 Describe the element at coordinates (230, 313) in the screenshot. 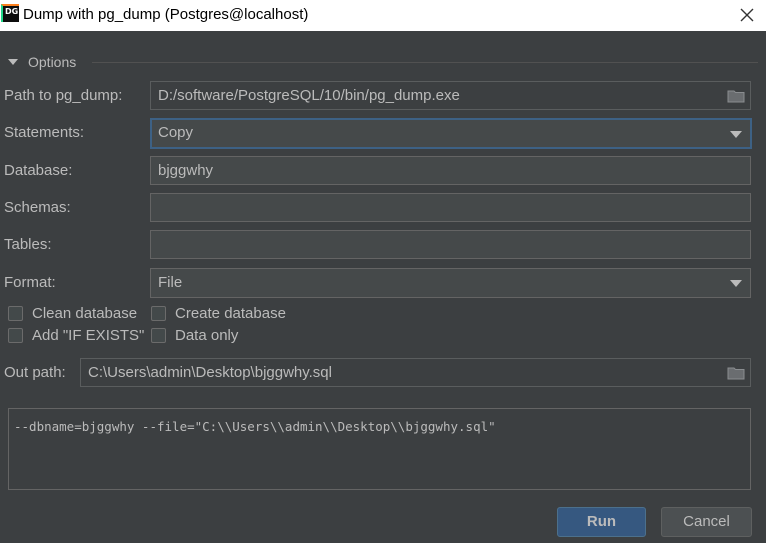

I see `create-database-label: Create database` at that location.